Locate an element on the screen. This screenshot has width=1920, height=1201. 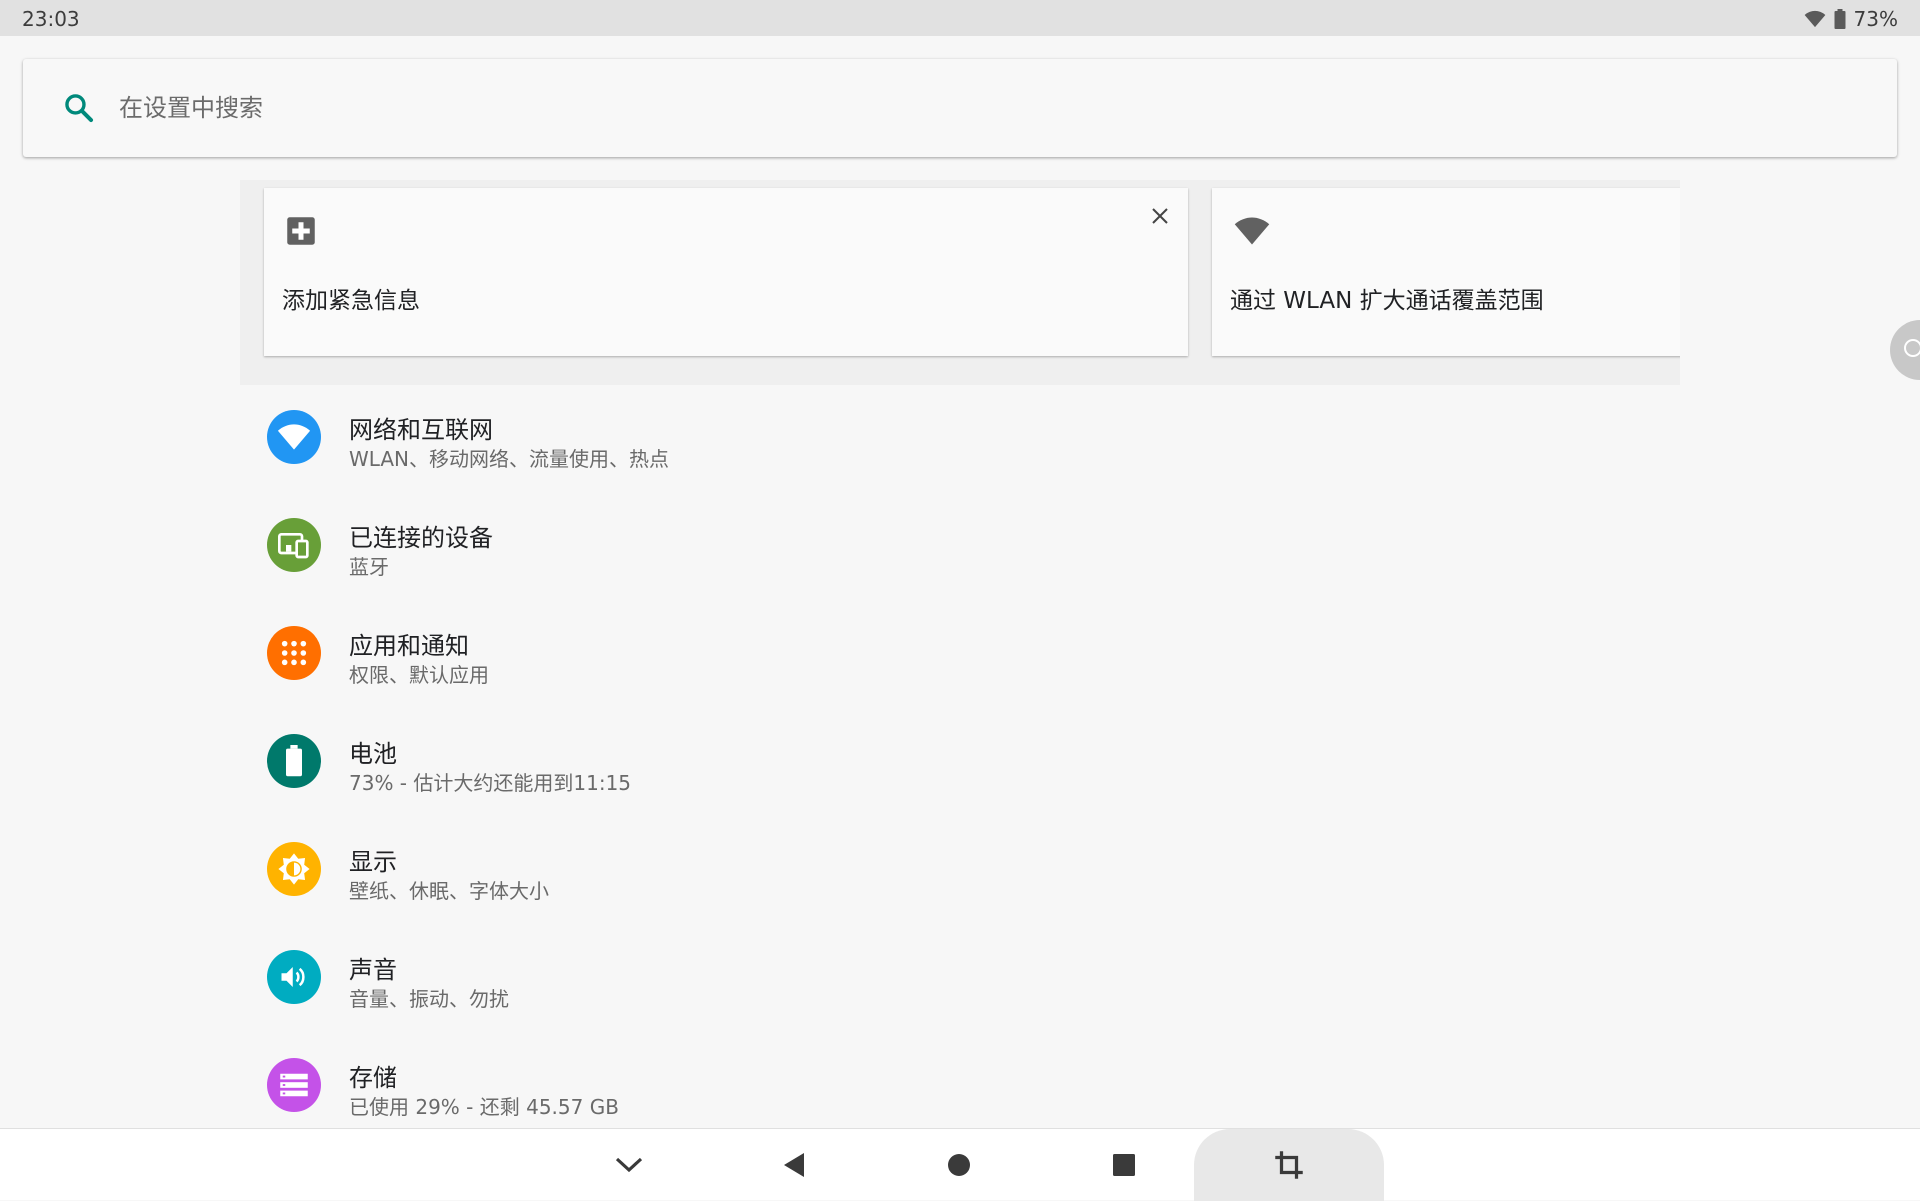
item-title: 电池 is located at coordinates (373, 754).